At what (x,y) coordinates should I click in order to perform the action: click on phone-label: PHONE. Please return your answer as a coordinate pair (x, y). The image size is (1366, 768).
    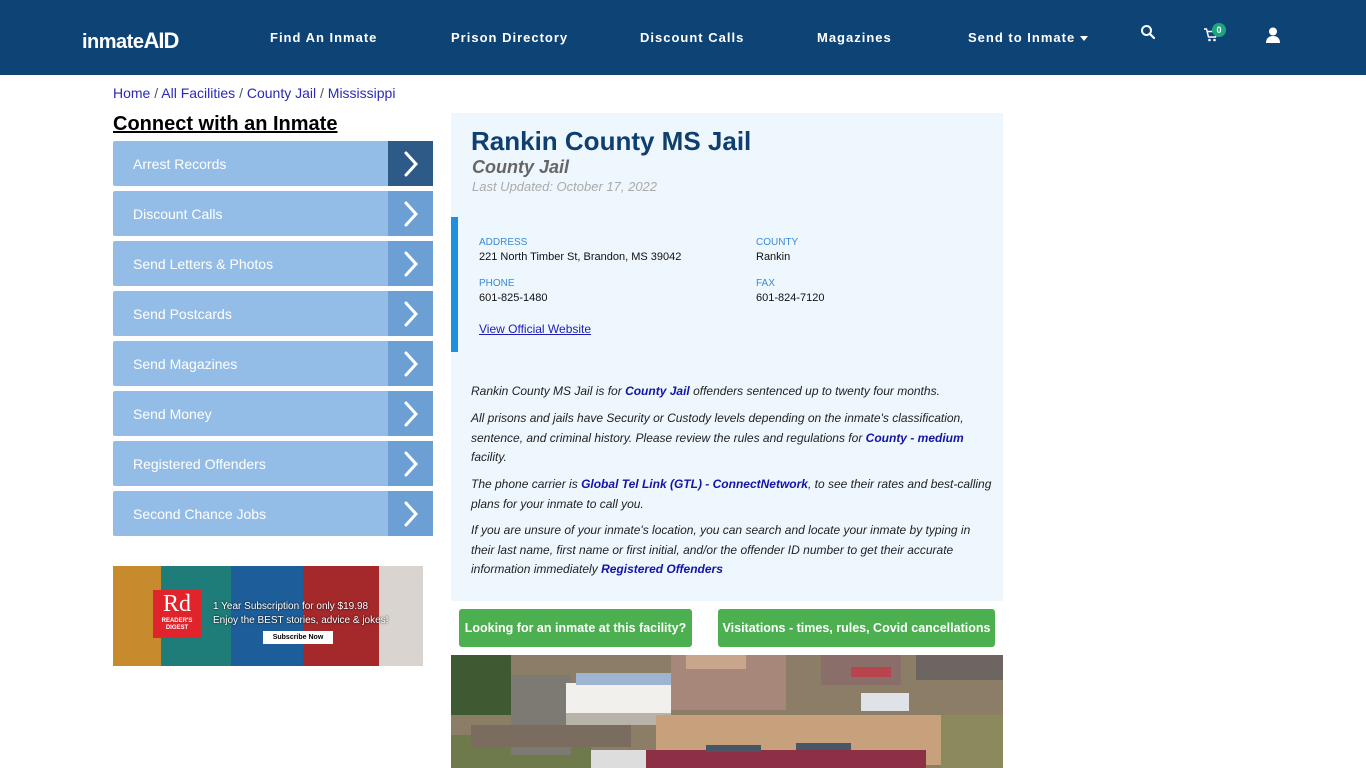
    Looking at the image, I should click on (497, 283).